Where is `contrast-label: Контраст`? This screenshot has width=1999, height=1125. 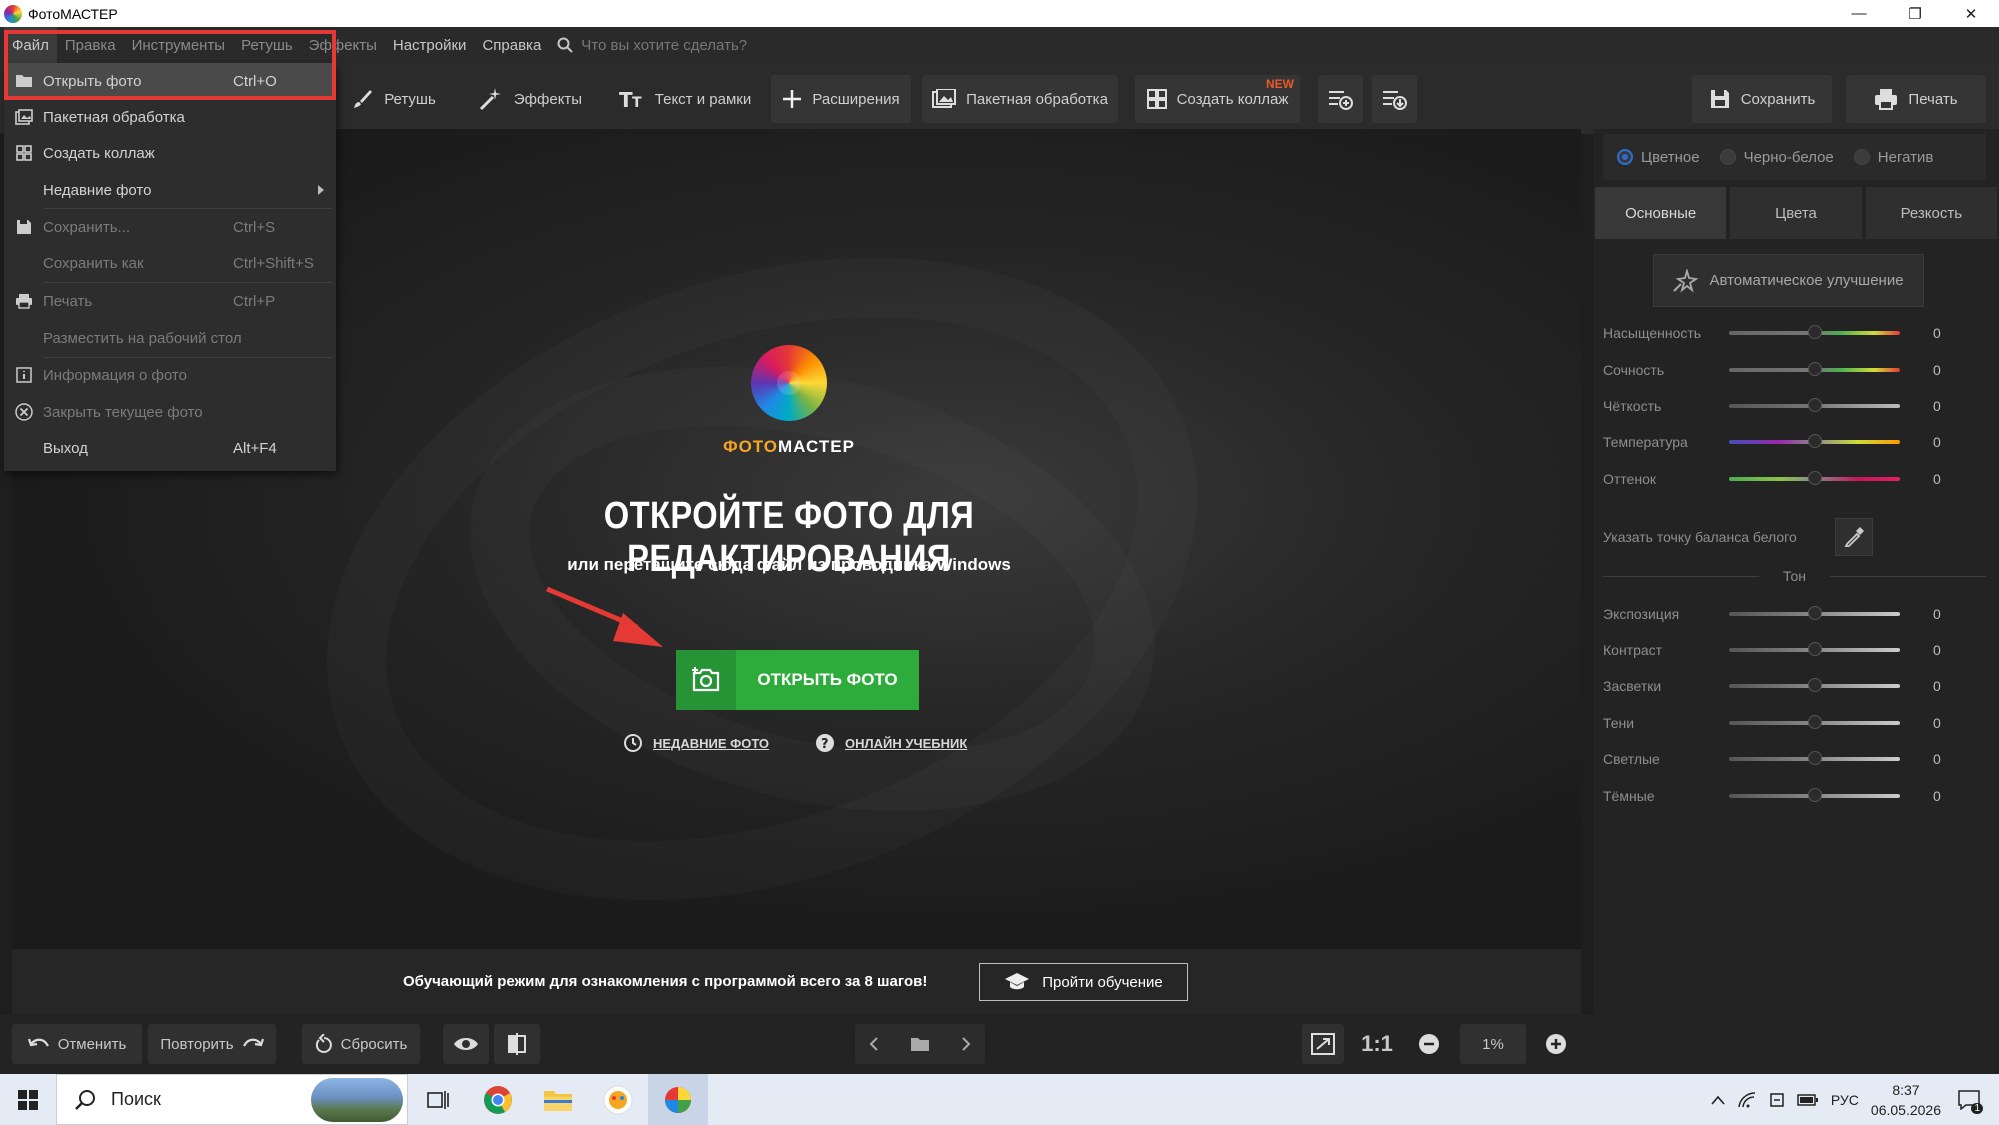 contrast-label: Контраст is located at coordinates (1633, 650).